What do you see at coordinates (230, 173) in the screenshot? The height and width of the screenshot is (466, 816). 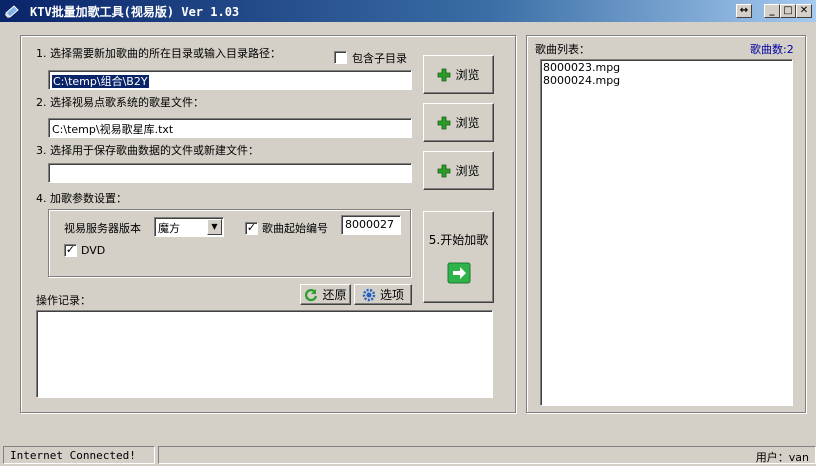 I see `save-file-input` at bounding box center [230, 173].